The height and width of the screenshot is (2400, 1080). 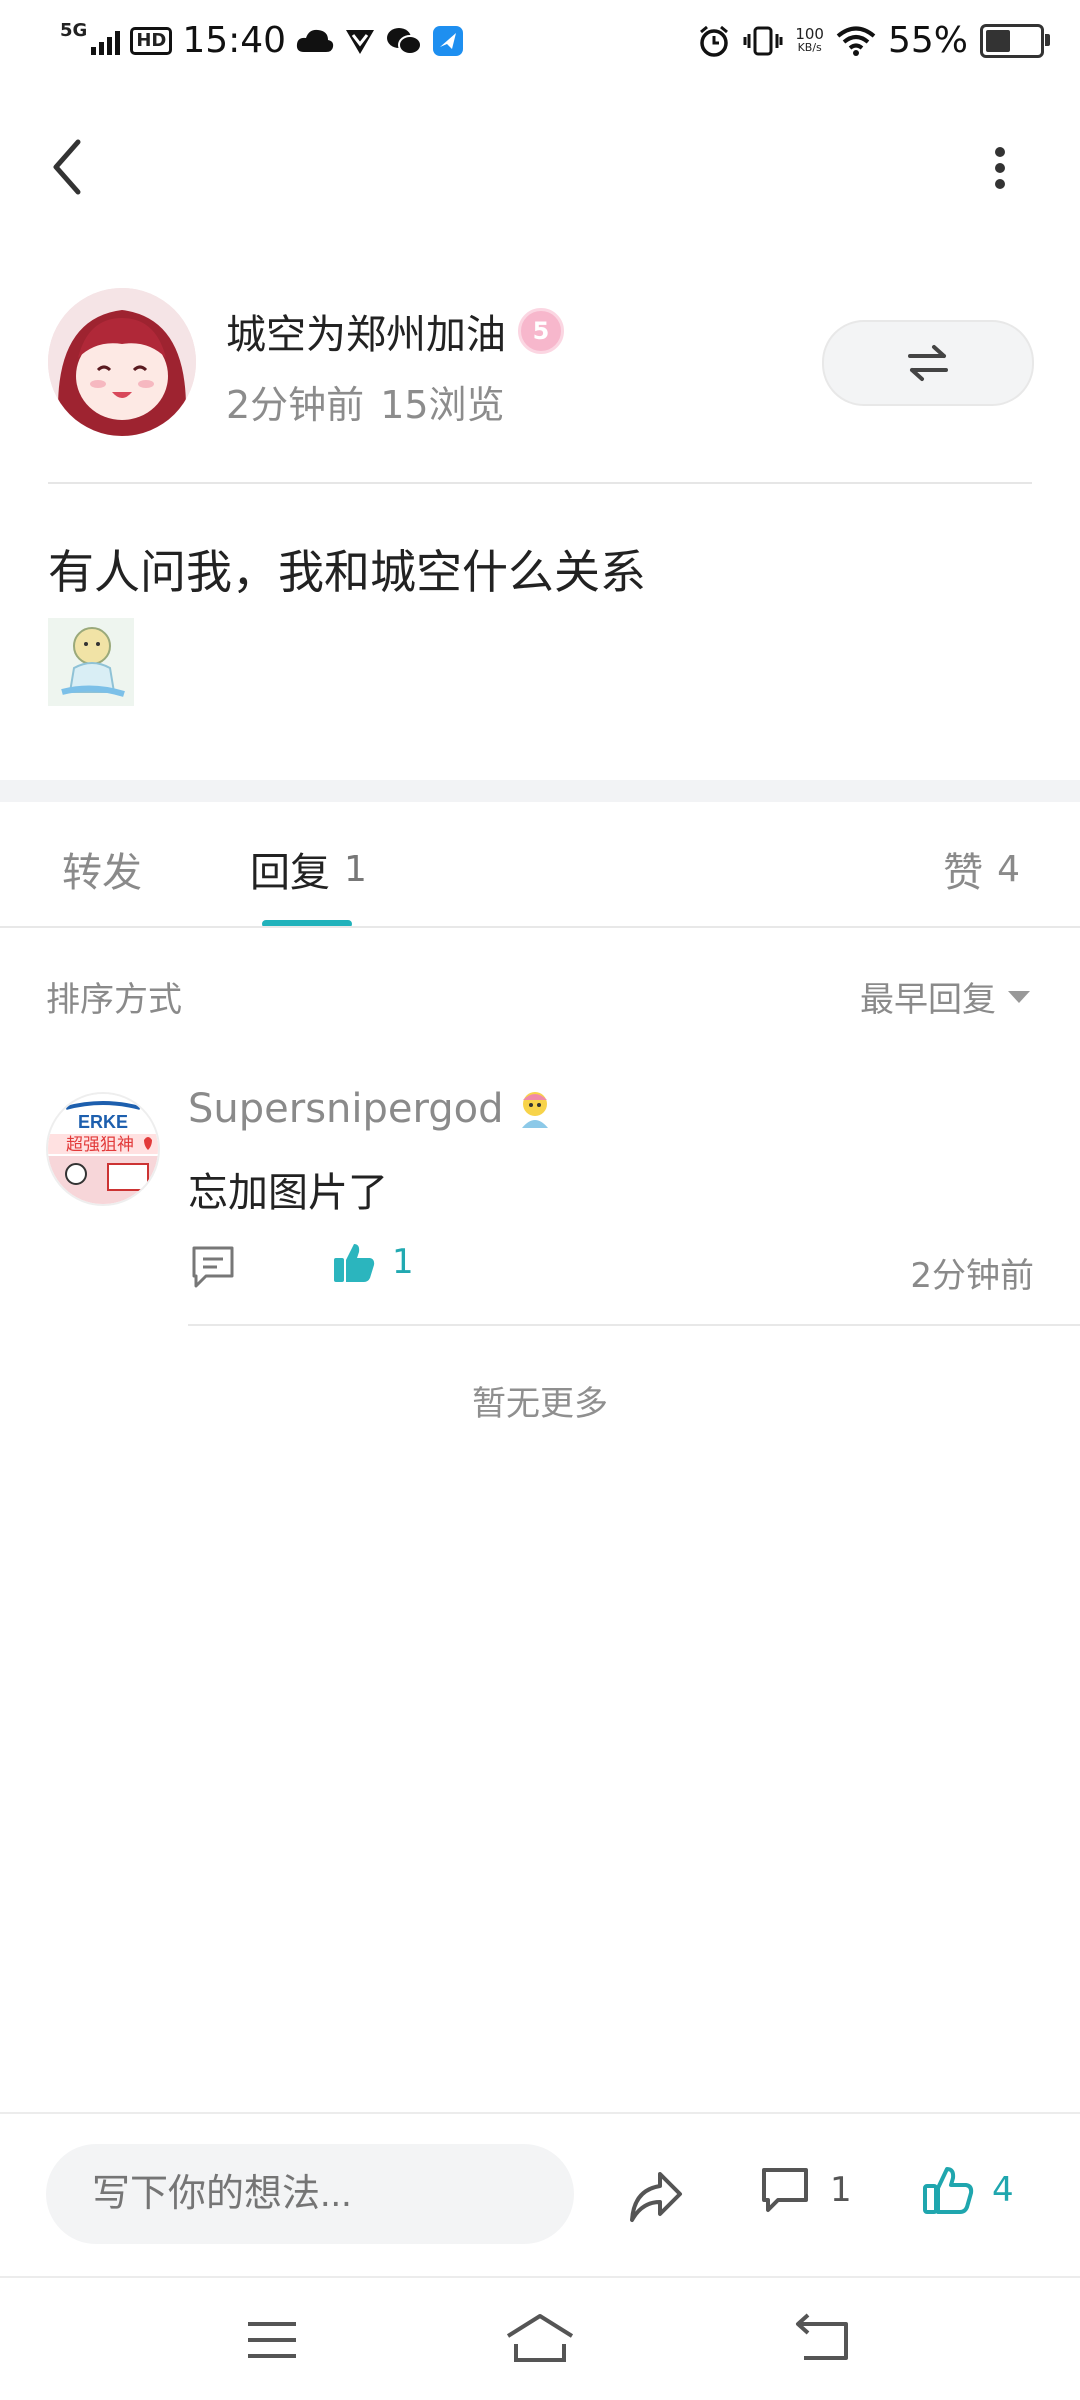 I want to click on tab-reply: 回复 1, so click(x=308, y=869).